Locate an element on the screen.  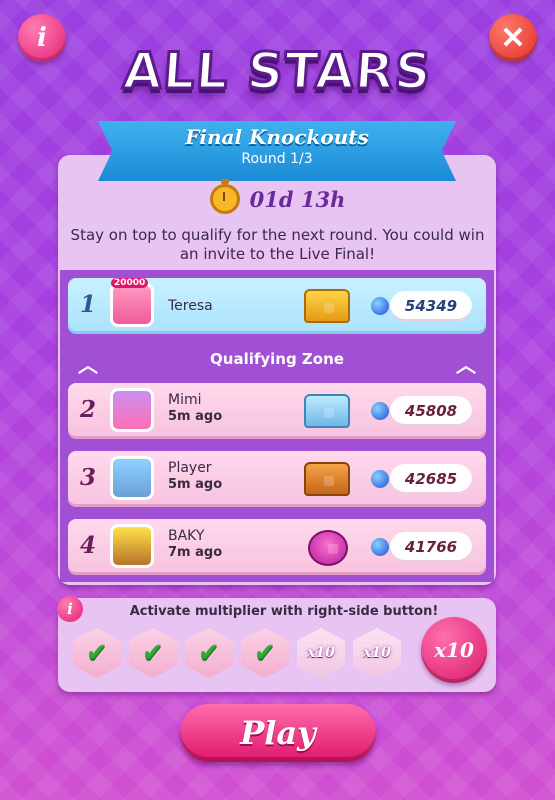
silver-chest-icon is located at coordinates (327, 411).